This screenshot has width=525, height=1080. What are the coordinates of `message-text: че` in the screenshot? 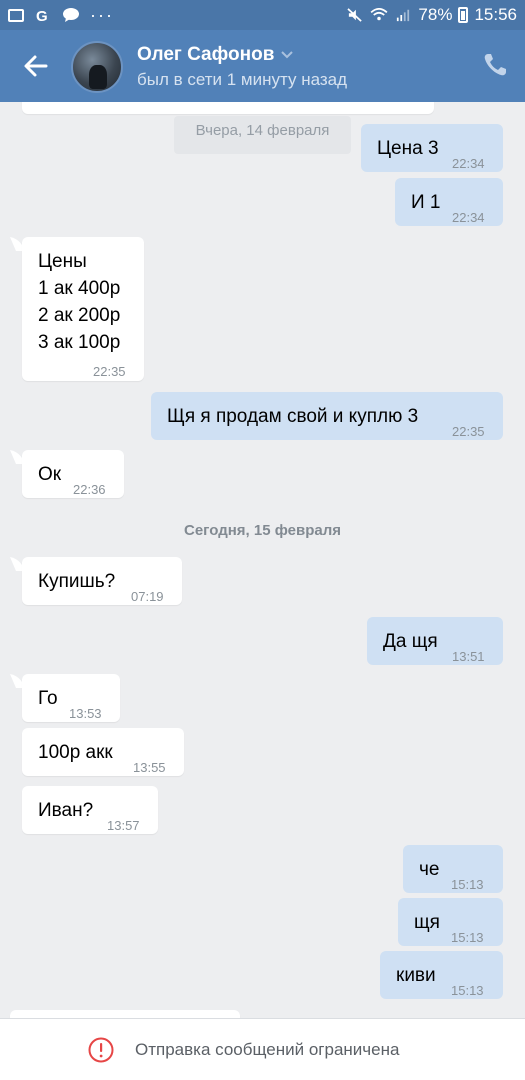 It's located at (429, 869).